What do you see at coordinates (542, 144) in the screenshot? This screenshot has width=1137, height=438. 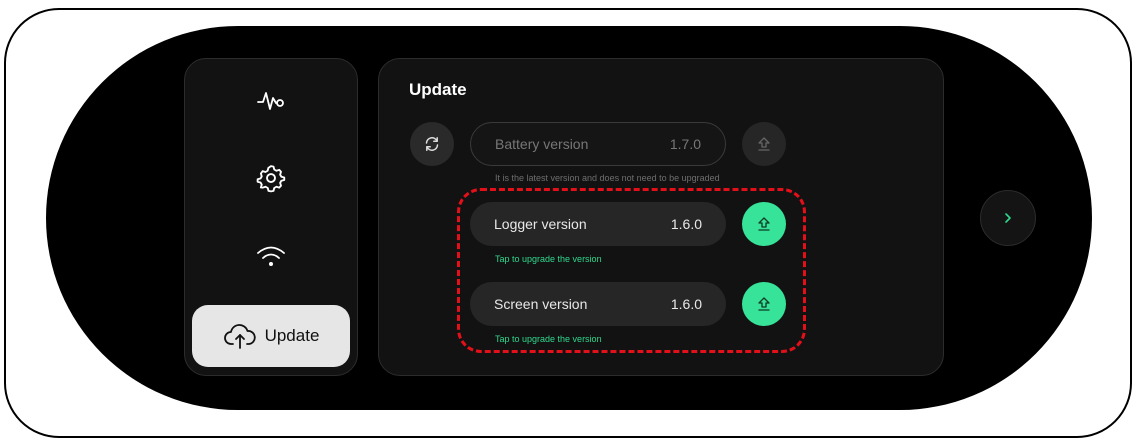 I see `battery-version-label: Battery version` at bounding box center [542, 144].